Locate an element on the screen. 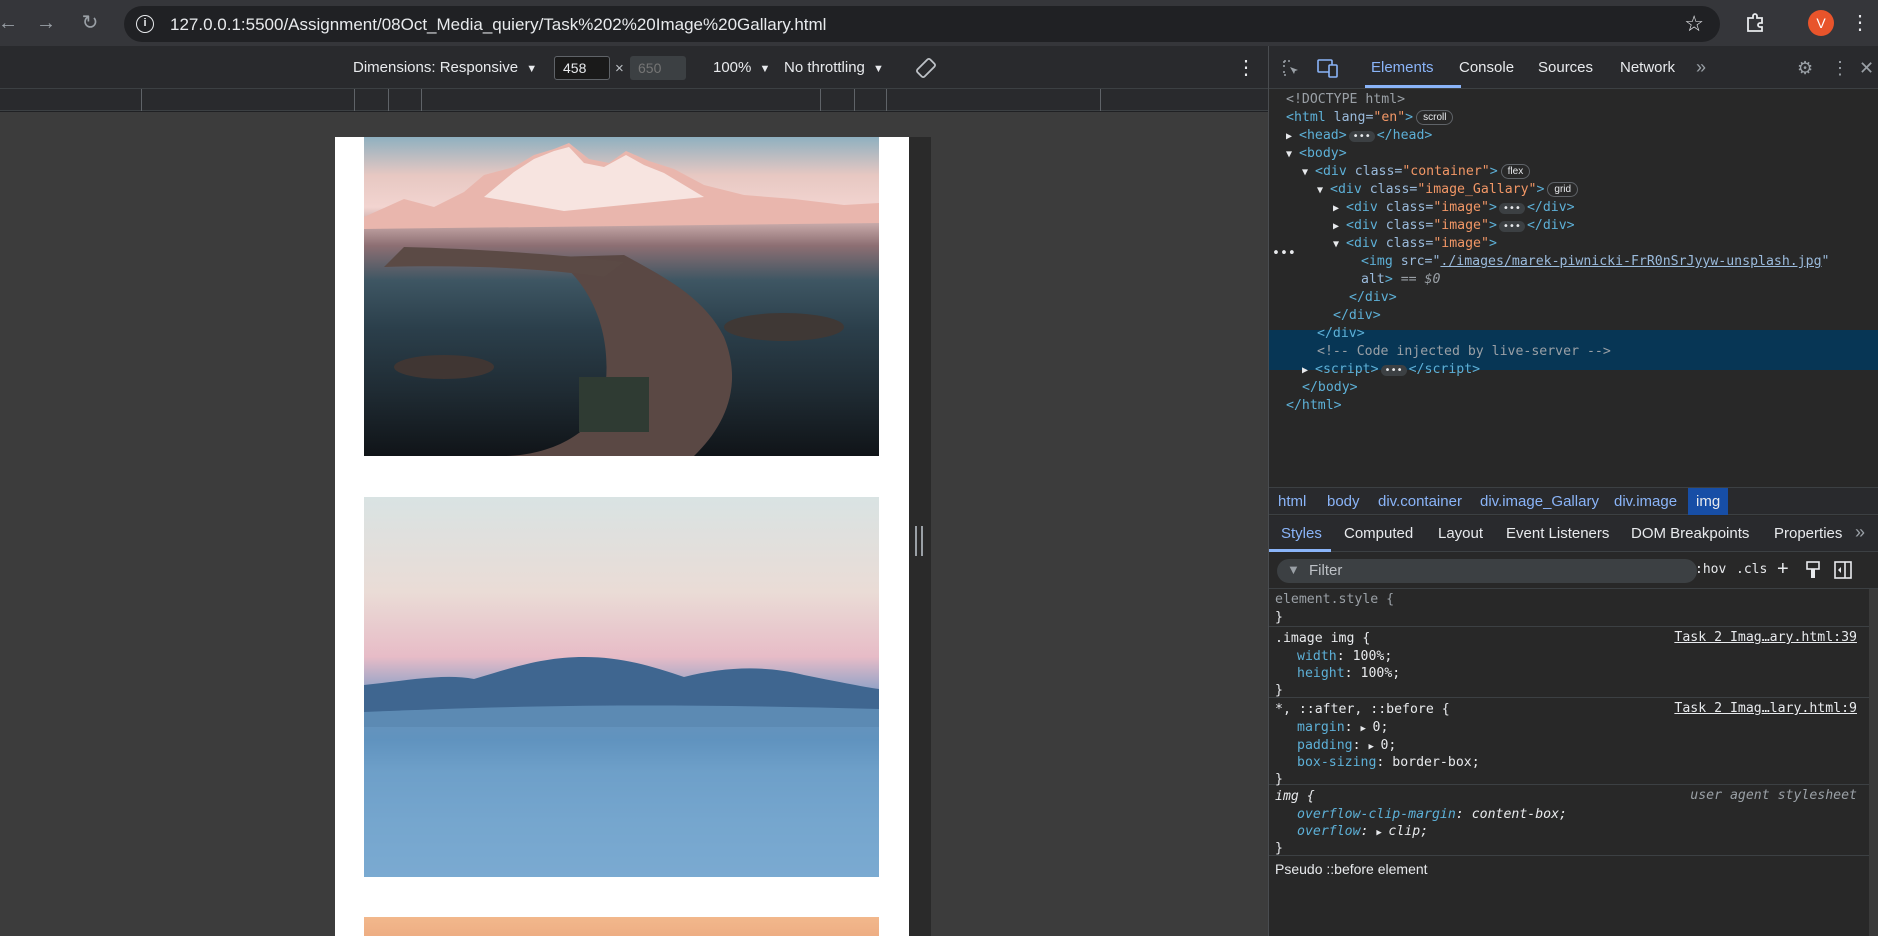  gallery-image-sunset is located at coordinates (621, 926).